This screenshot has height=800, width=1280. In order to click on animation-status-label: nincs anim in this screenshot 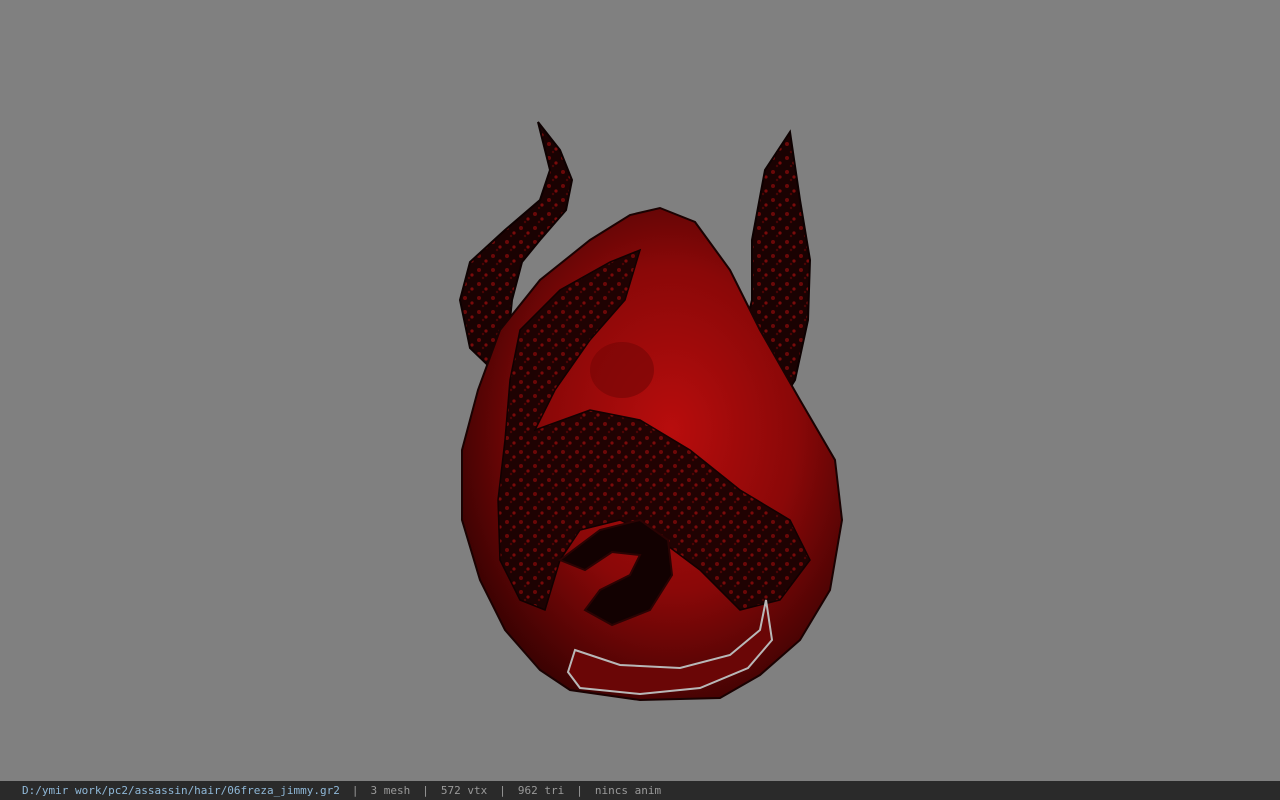, I will do `click(628, 790)`.